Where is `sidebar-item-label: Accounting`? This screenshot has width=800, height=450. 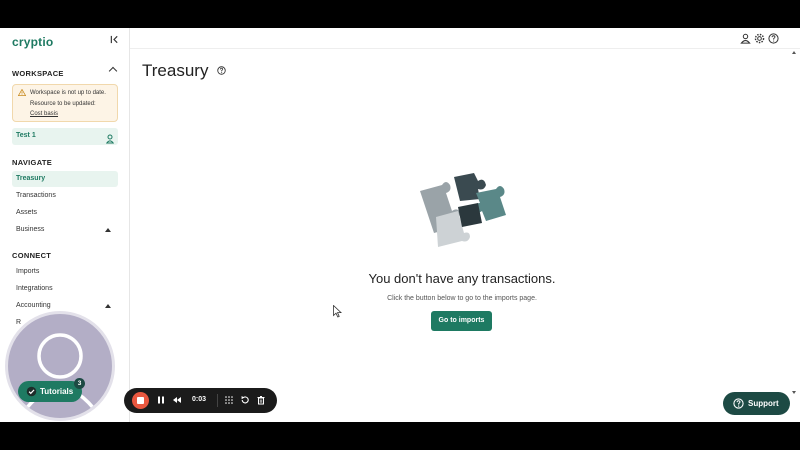
sidebar-item-label: Accounting is located at coordinates (33, 305).